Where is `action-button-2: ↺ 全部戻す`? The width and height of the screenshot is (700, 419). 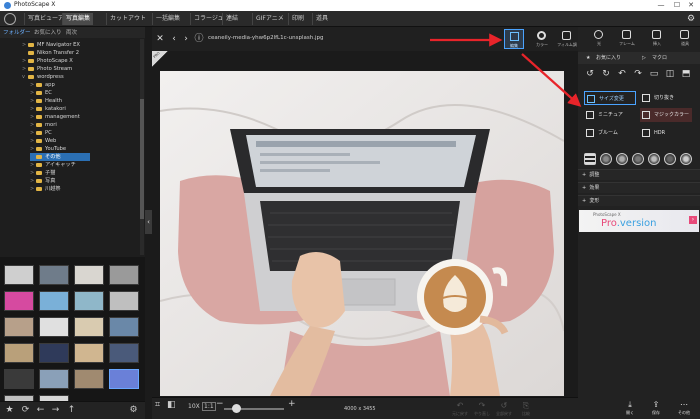
action-button-2: ↺ 全部戻す is located at coordinates (504, 409).